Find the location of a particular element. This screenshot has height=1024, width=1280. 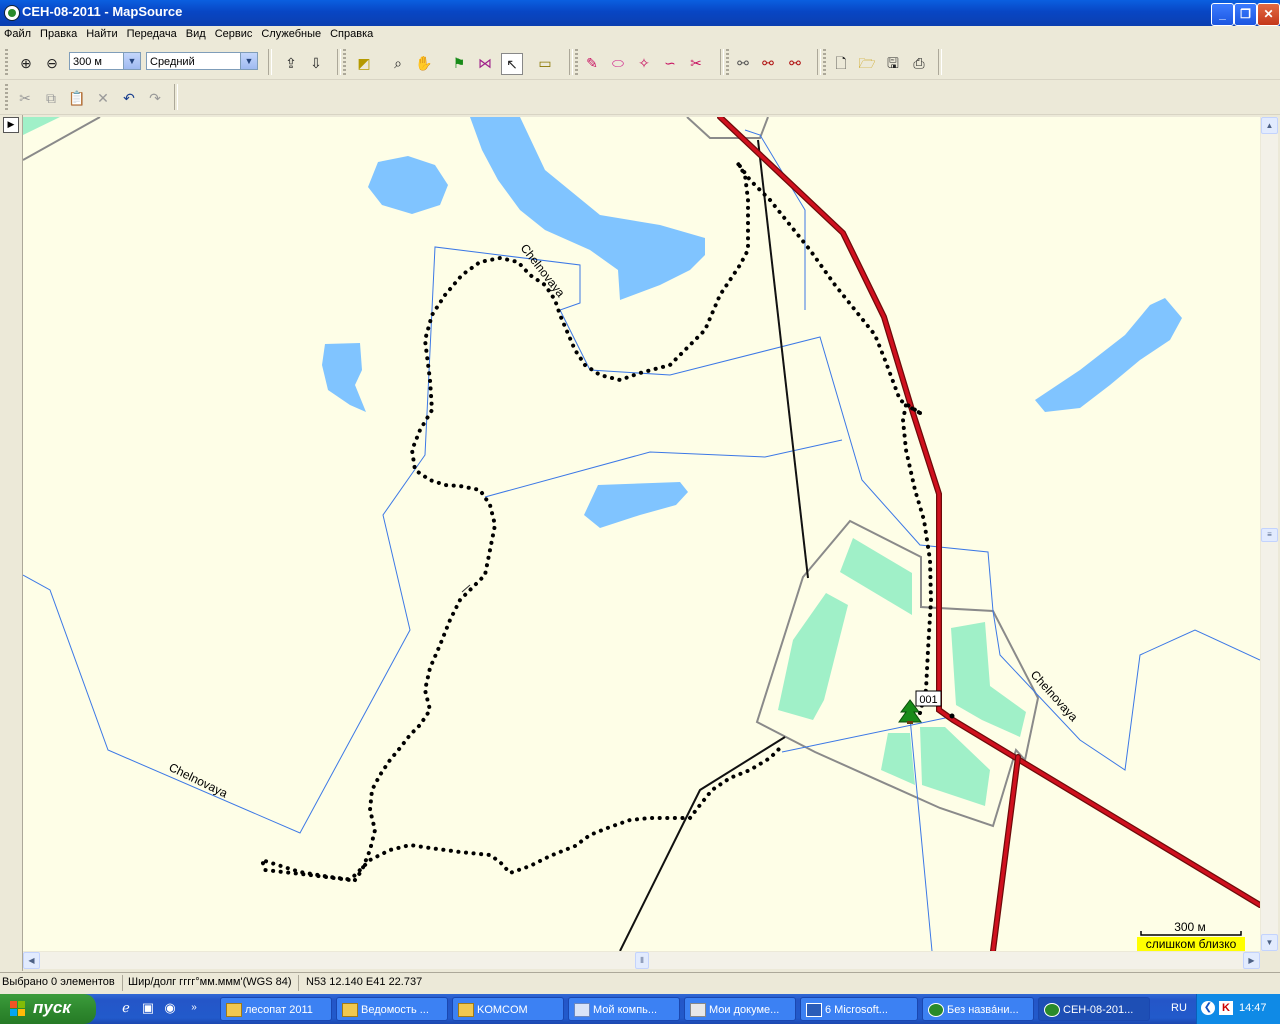

side-panel-collapsed: ▶ is located at coordinates (11, 543).